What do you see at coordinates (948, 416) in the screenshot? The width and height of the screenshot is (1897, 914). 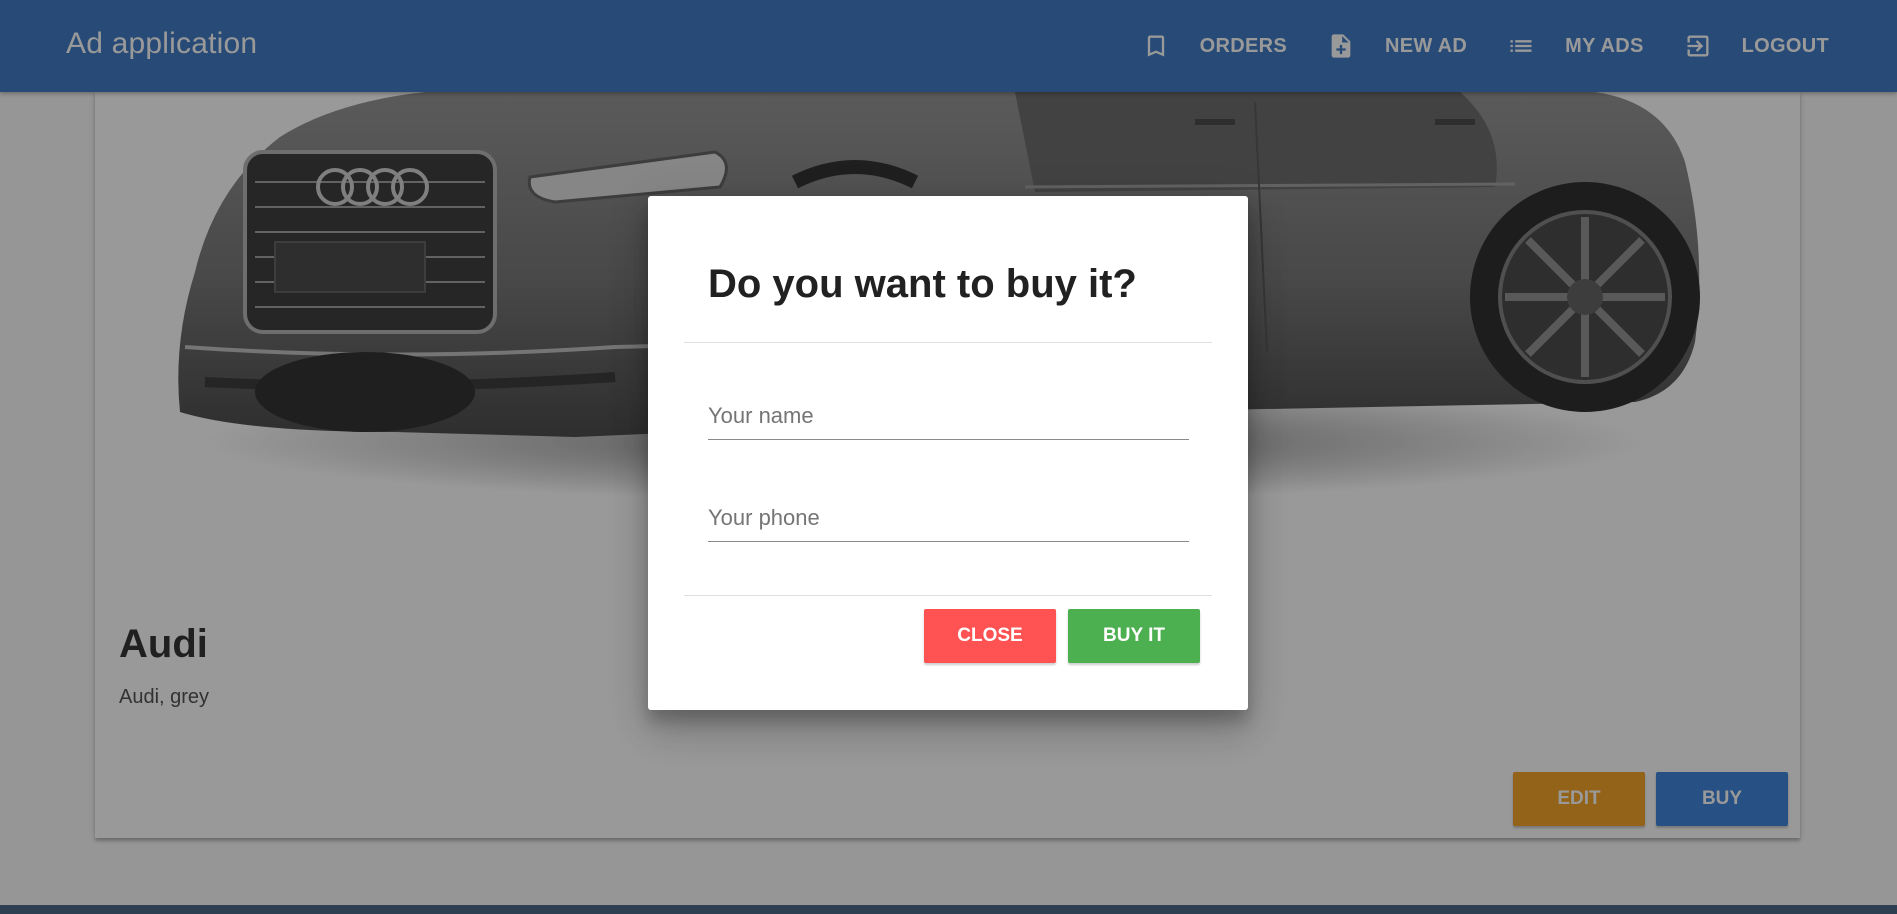 I see `name-input` at bounding box center [948, 416].